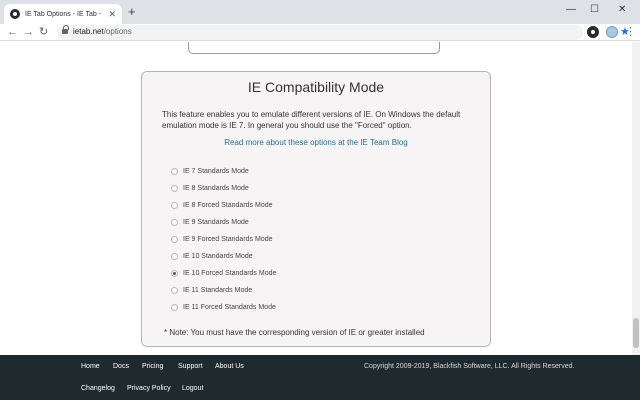  What do you see at coordinates (636, 198) in the screenshot?
I see `page-scrollbar` at bounding box center [636, 198].